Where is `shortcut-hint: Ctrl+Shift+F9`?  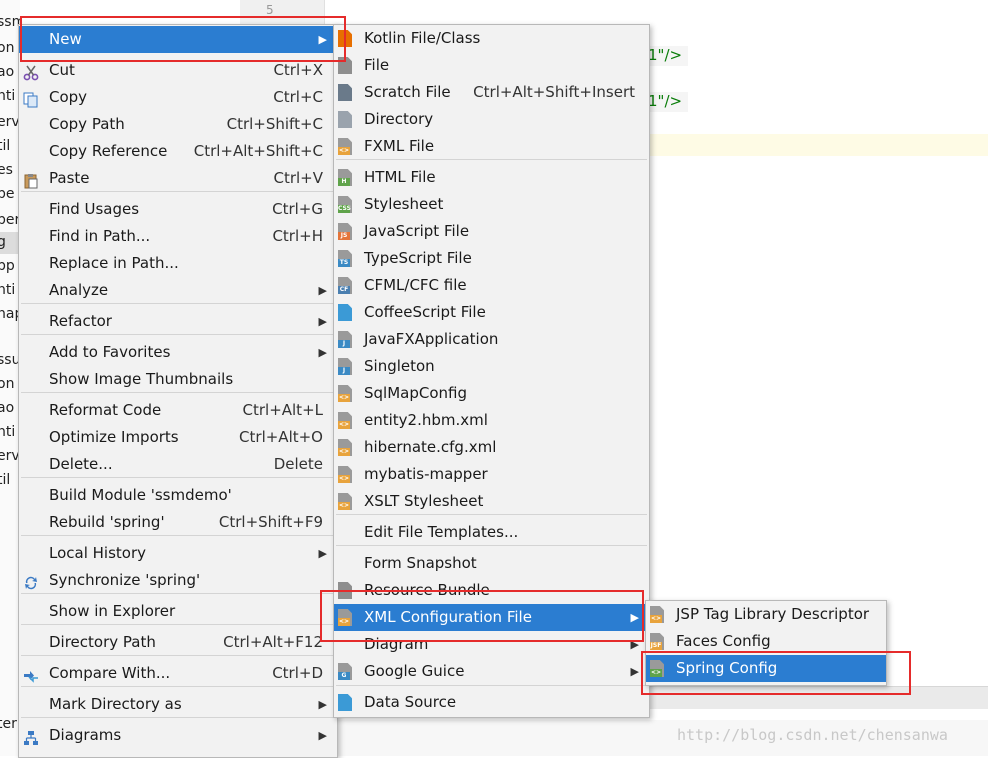 shortcut-hint: Ctrl+Shift+F9 is located at coordinates (270, 522).